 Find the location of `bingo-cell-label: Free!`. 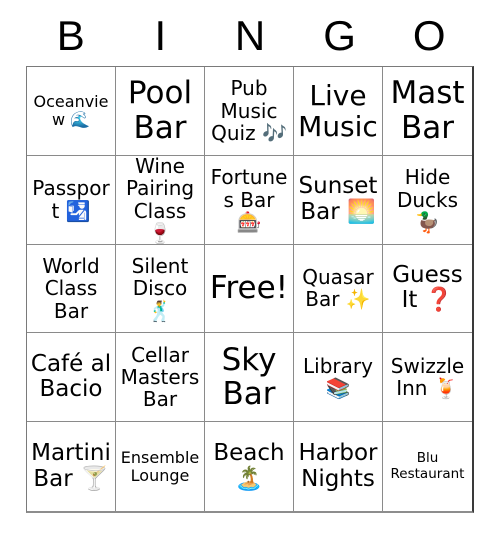

bingo-cell-label: Free! is located at coordinates (249, 288).